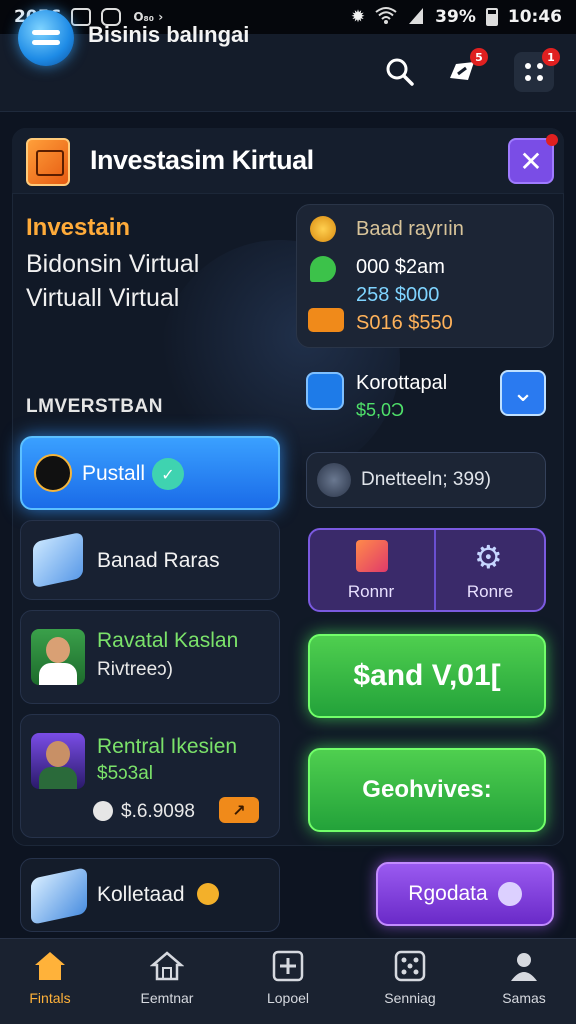 The image size is (576, 1024). What do you see at coordinates (534, 72) in the screenshot?
I see `grid-dots-icon` at bounding box center [534, 72].